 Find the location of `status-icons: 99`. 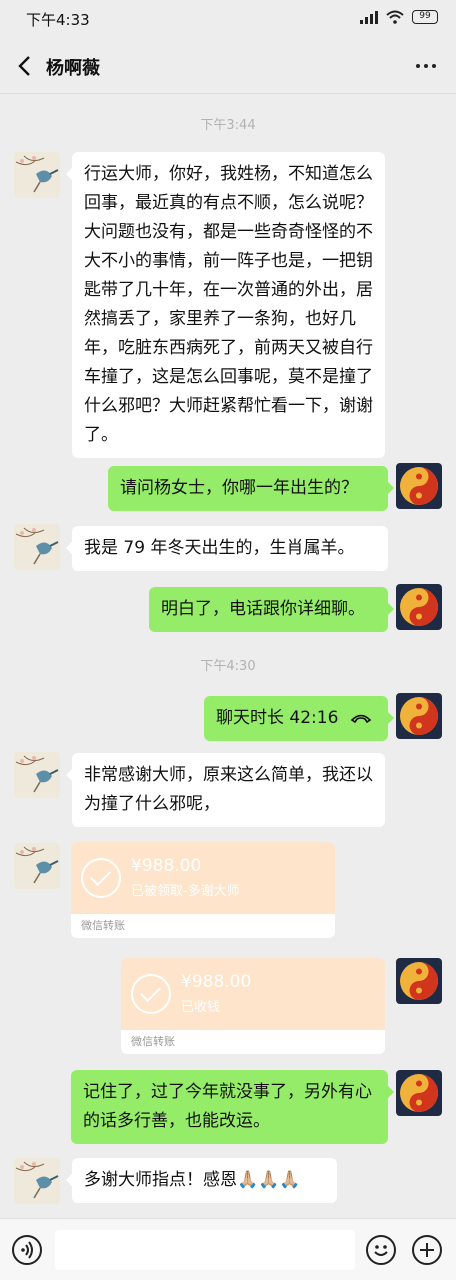

status-icons: 99 is located at coordinates (399, 17).